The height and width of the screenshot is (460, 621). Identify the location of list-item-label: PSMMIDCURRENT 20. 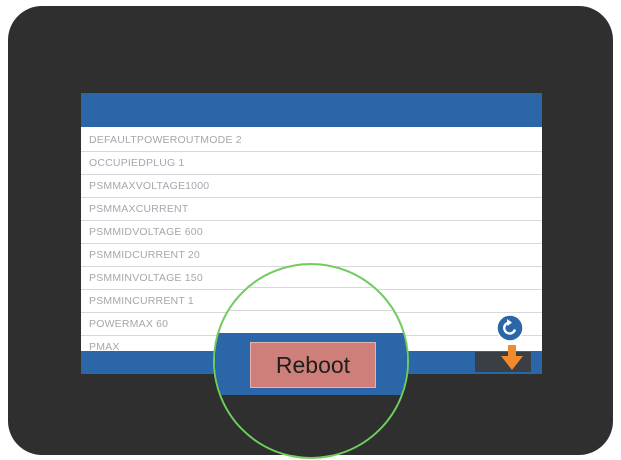
(144, 255).